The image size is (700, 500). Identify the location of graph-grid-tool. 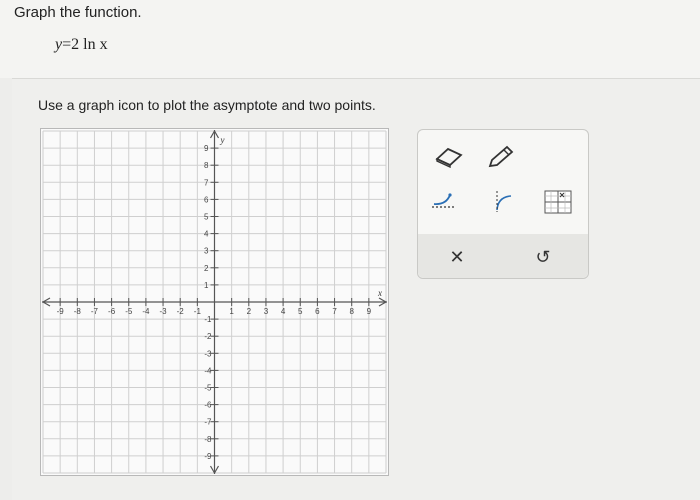
(558, 202).